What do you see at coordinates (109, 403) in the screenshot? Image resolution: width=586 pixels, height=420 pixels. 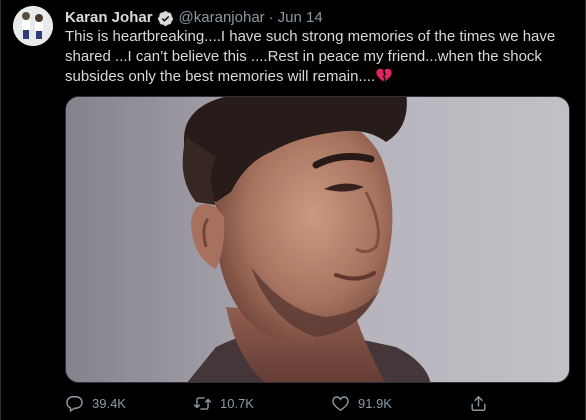 I see `reply-count: 39.4K` at bounding box center [109, 403].